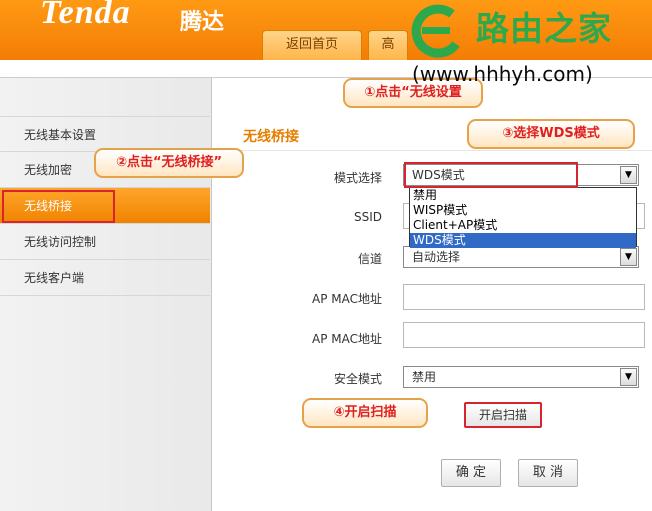  Describe the element at coordinates (523, 210) in the screenshot. I see `dropdown-option-wisp: WISP模式` at that location.